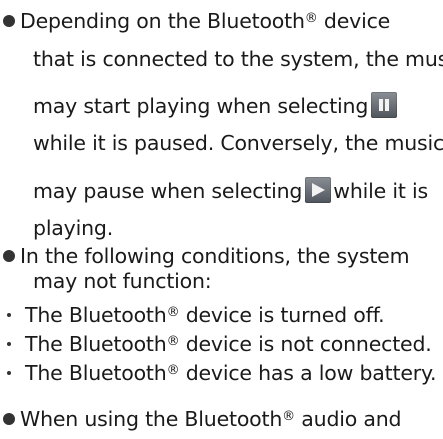 This screenshot has width=443, height=439. Describe the element at coordinates (380, 191) in the screenshot. I see `bullet1-text: while it is` at that location.